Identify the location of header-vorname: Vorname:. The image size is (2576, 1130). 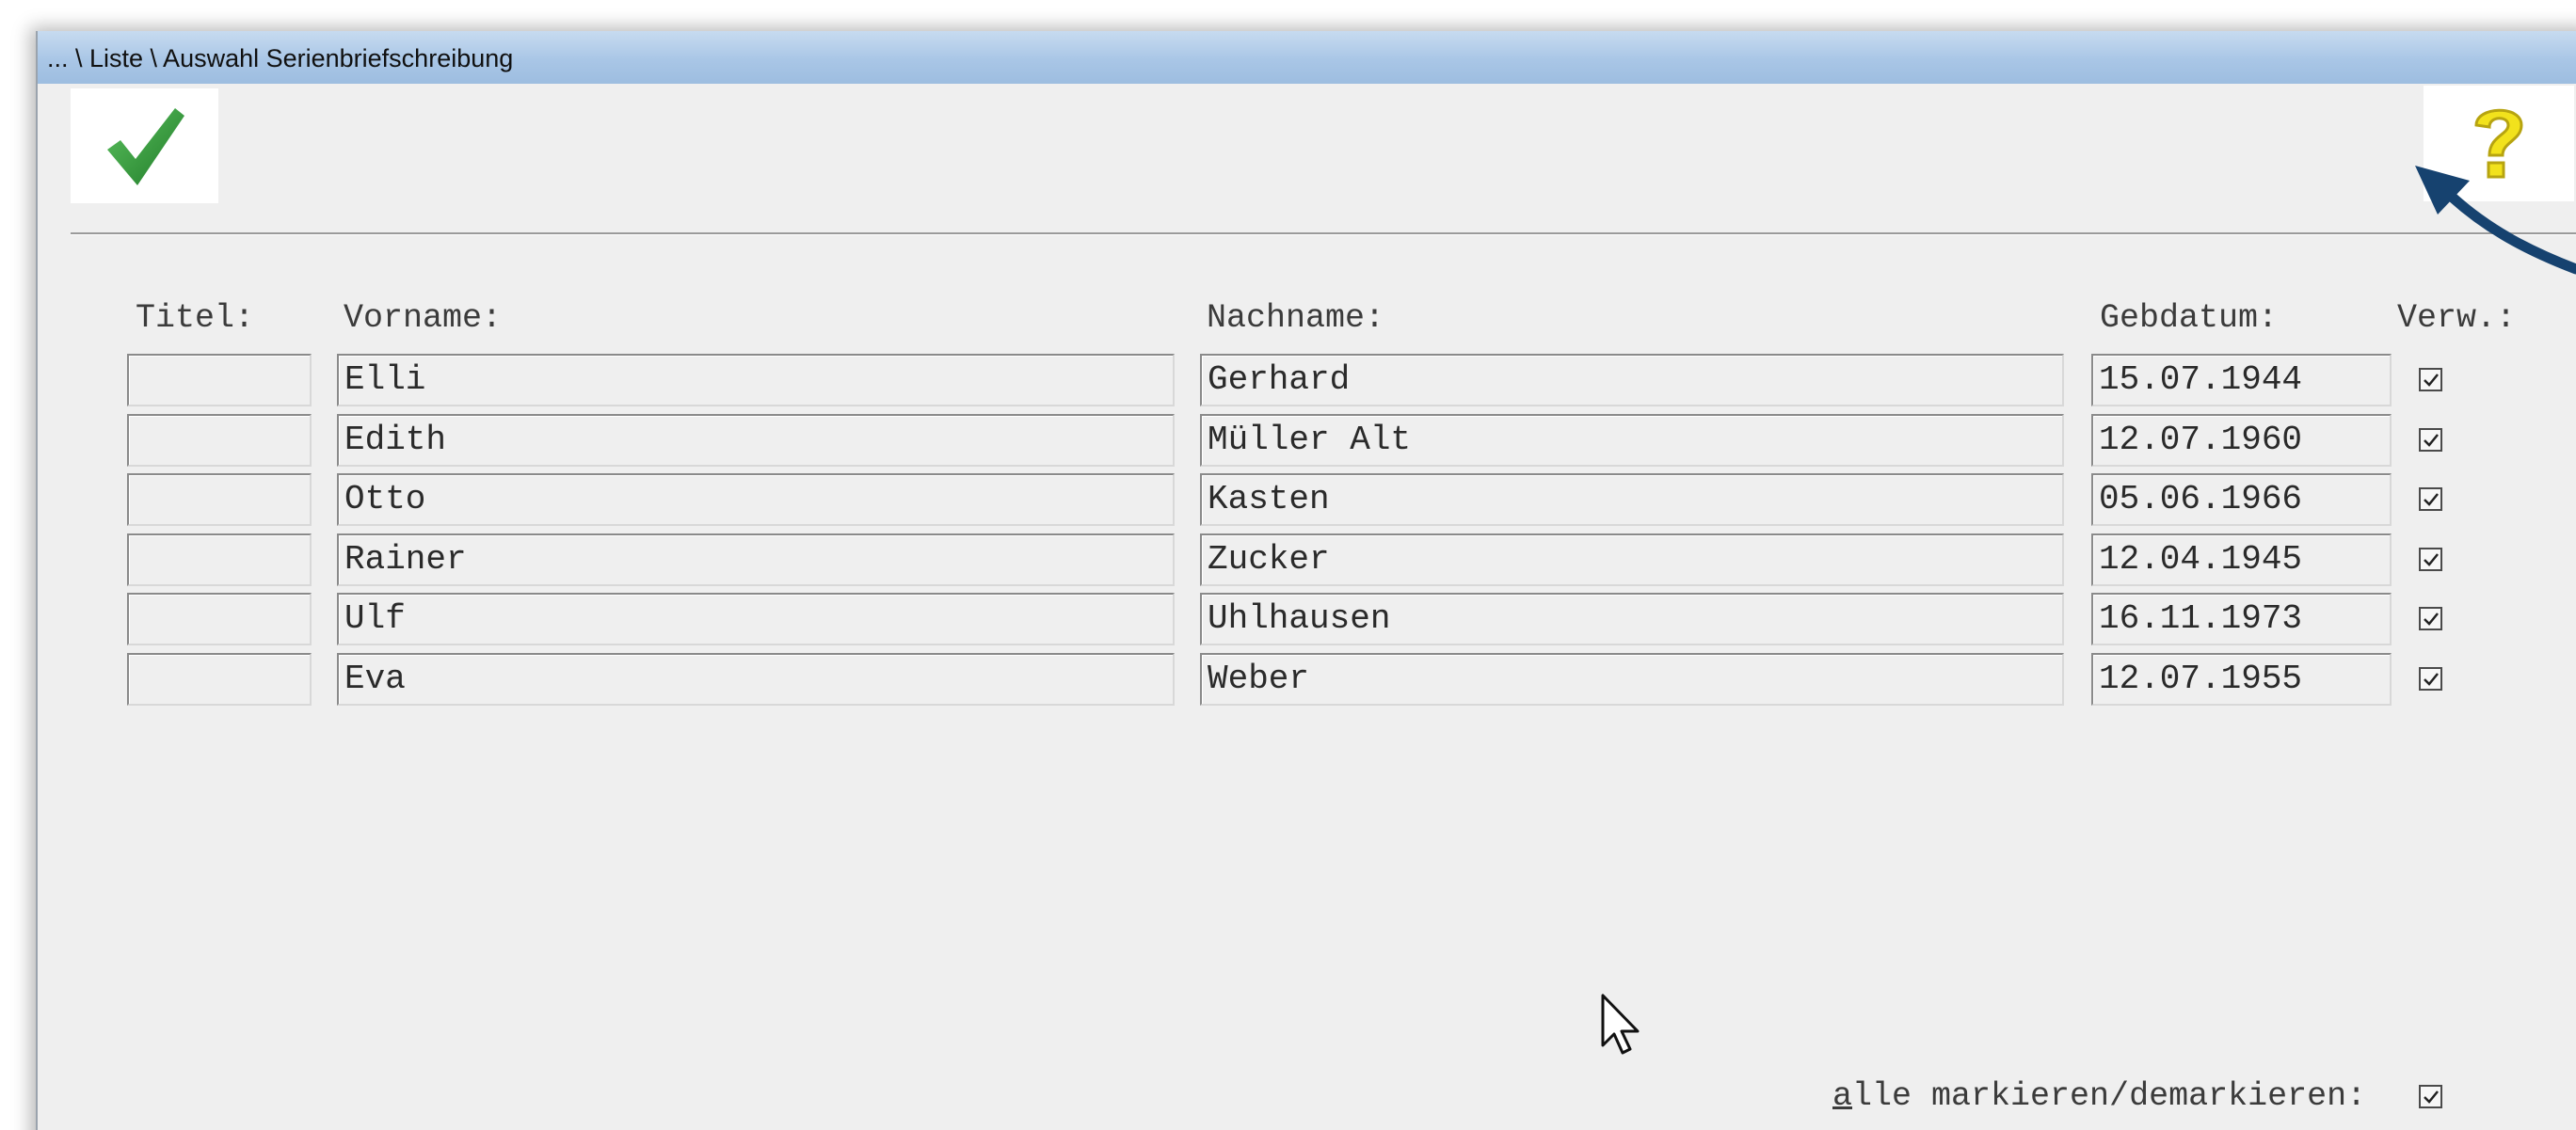
(423, 318).